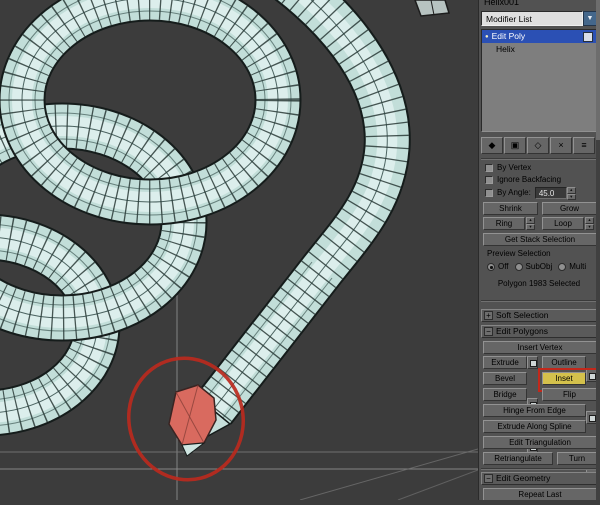 This screenshot has width=600, height=505. What do you see at coordinates (563, 223) in the screenshot?
I see `loop-button: Loop` at bounding box center [563, 223].